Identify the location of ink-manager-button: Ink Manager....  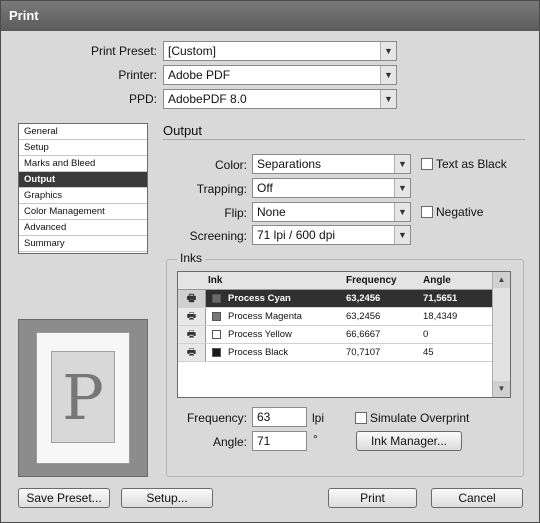
(409, 441).